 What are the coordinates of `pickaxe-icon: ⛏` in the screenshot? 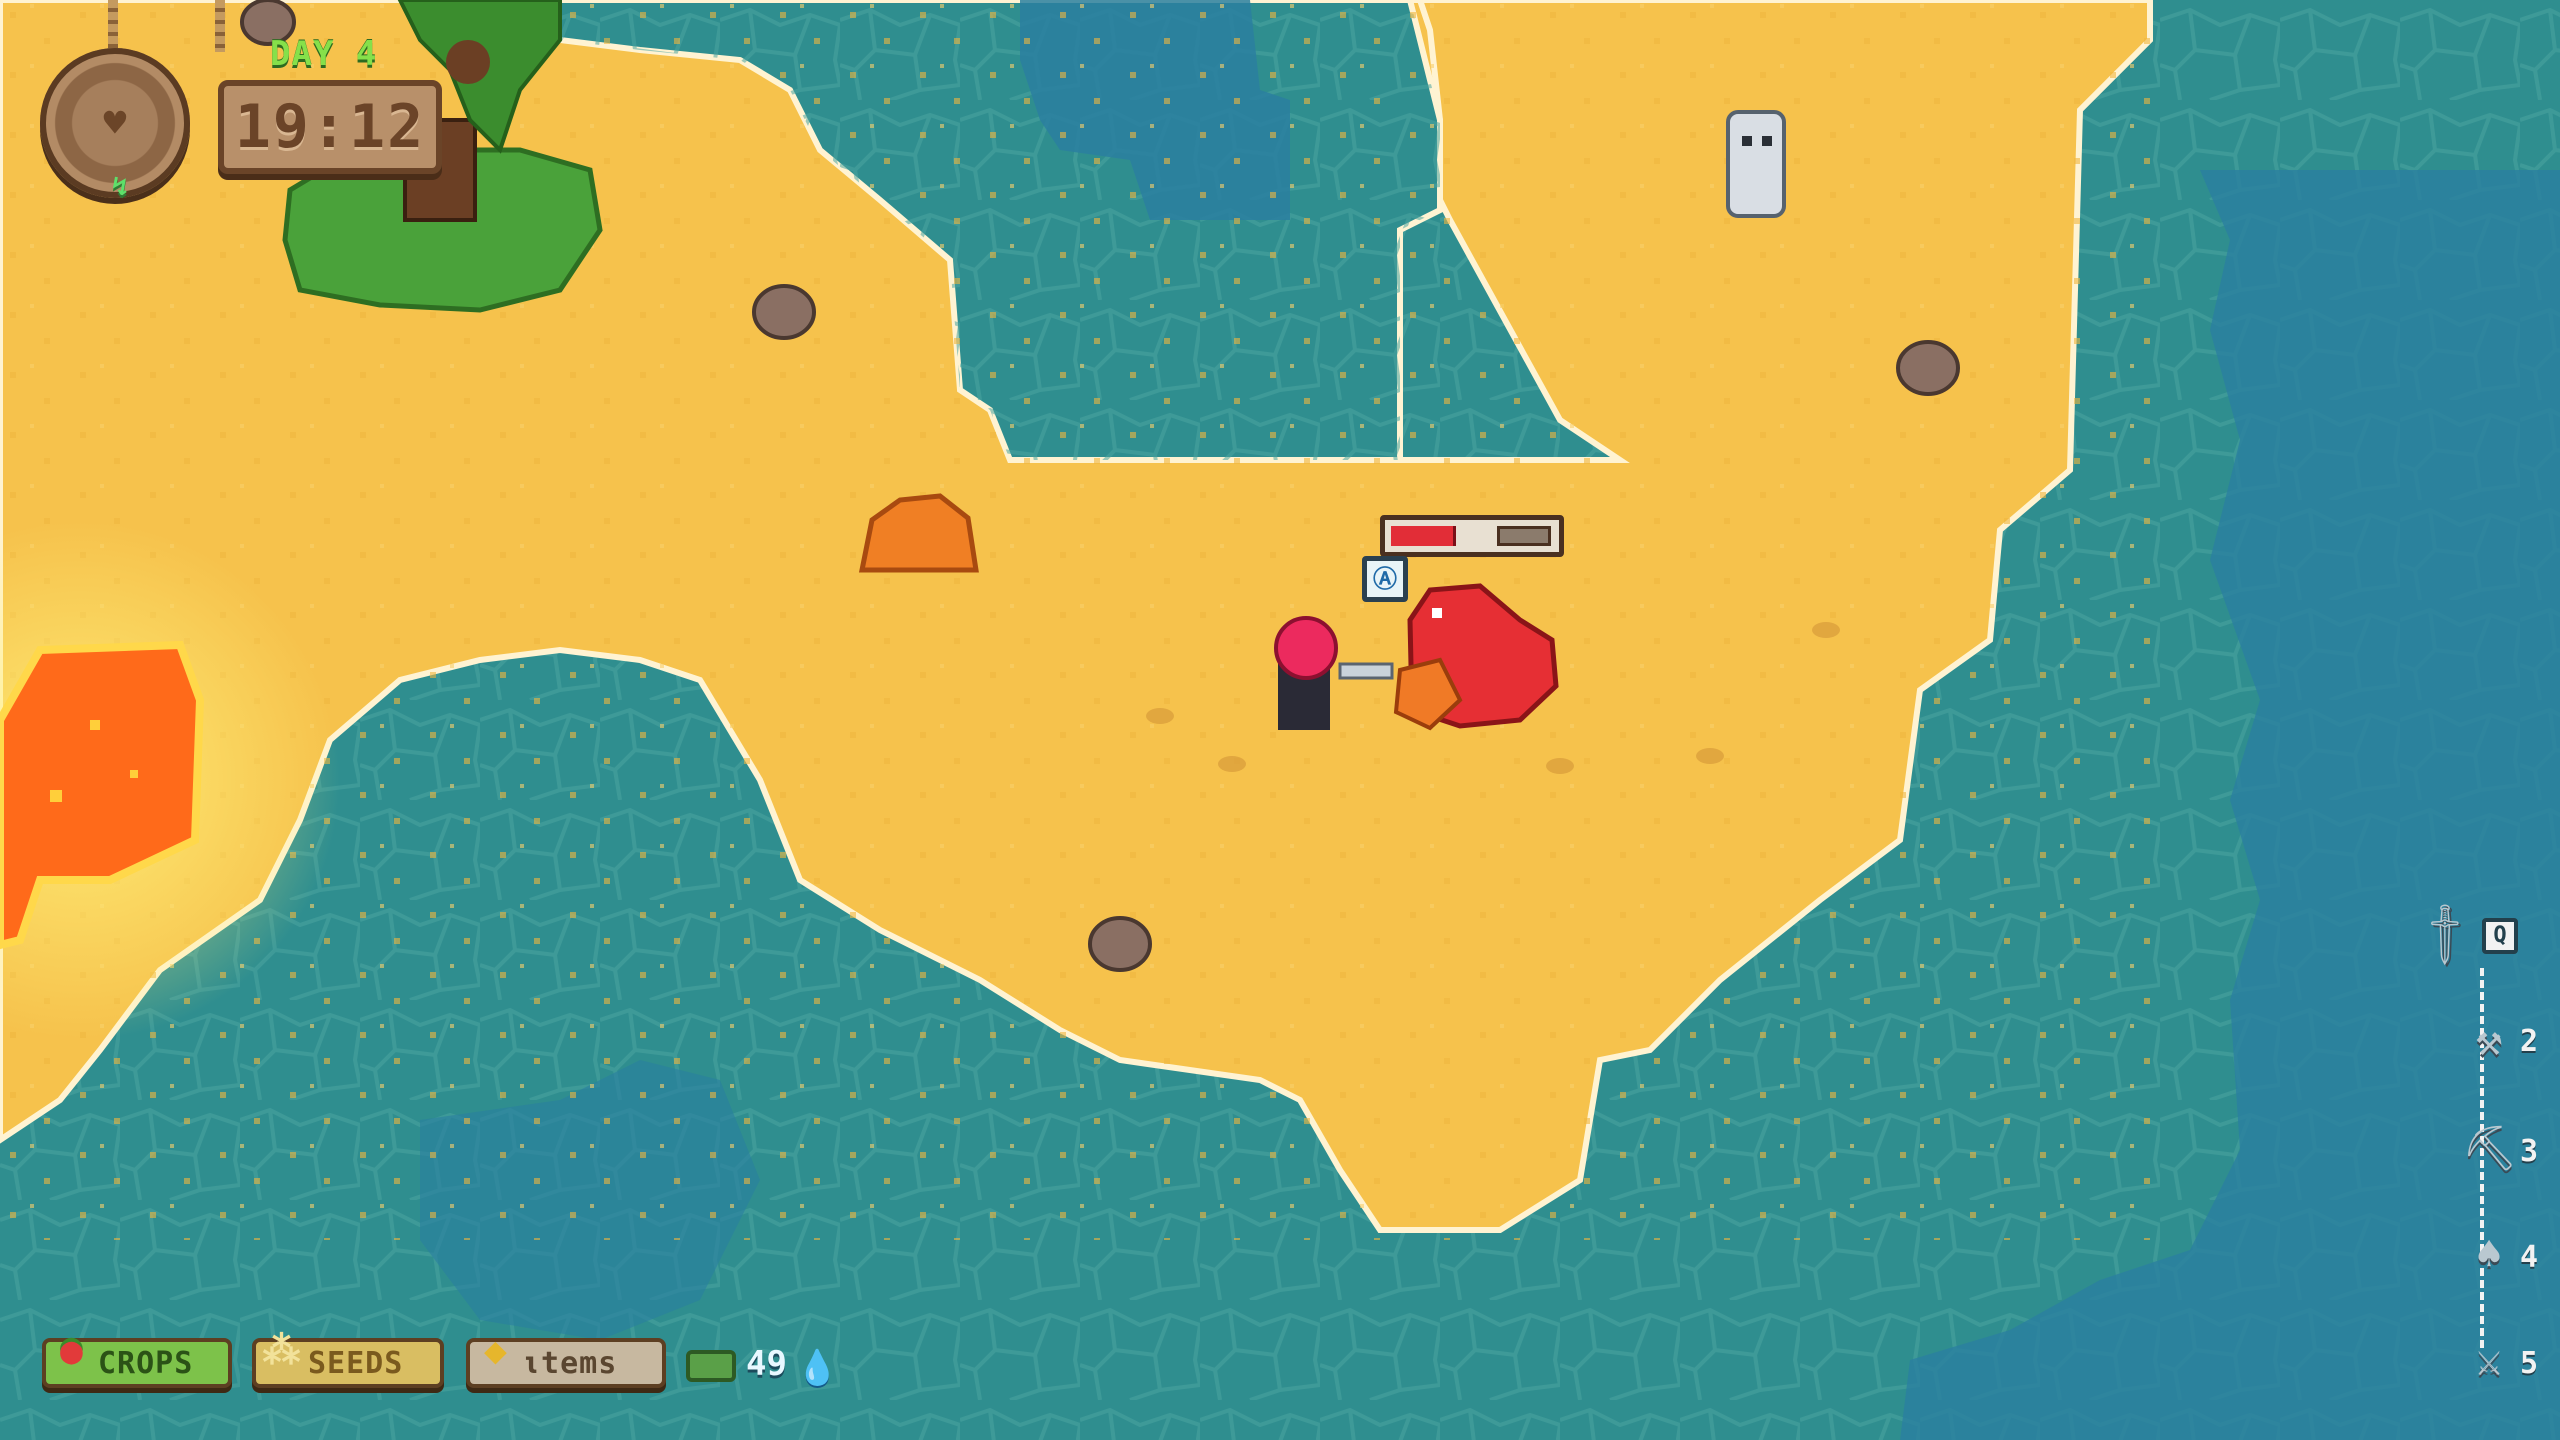 It's located at (2490, 1149).